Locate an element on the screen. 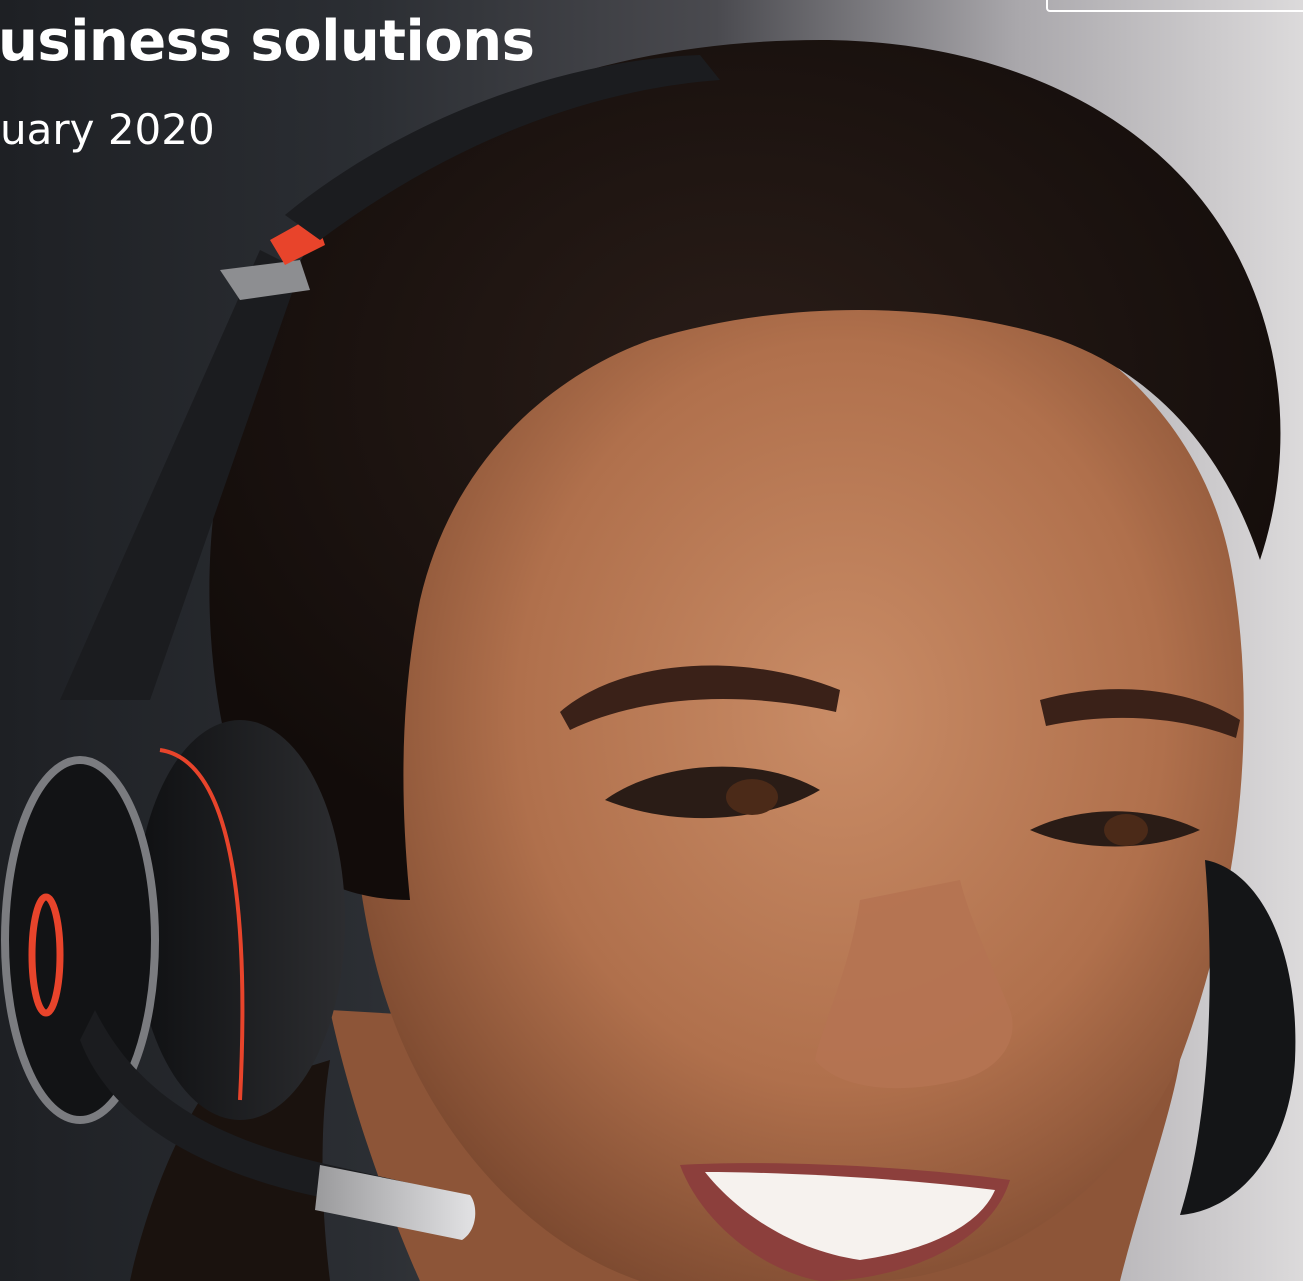 This screenshot has width=1303, height=1281. corner-outline-box is located at coordinates (1174, 6).